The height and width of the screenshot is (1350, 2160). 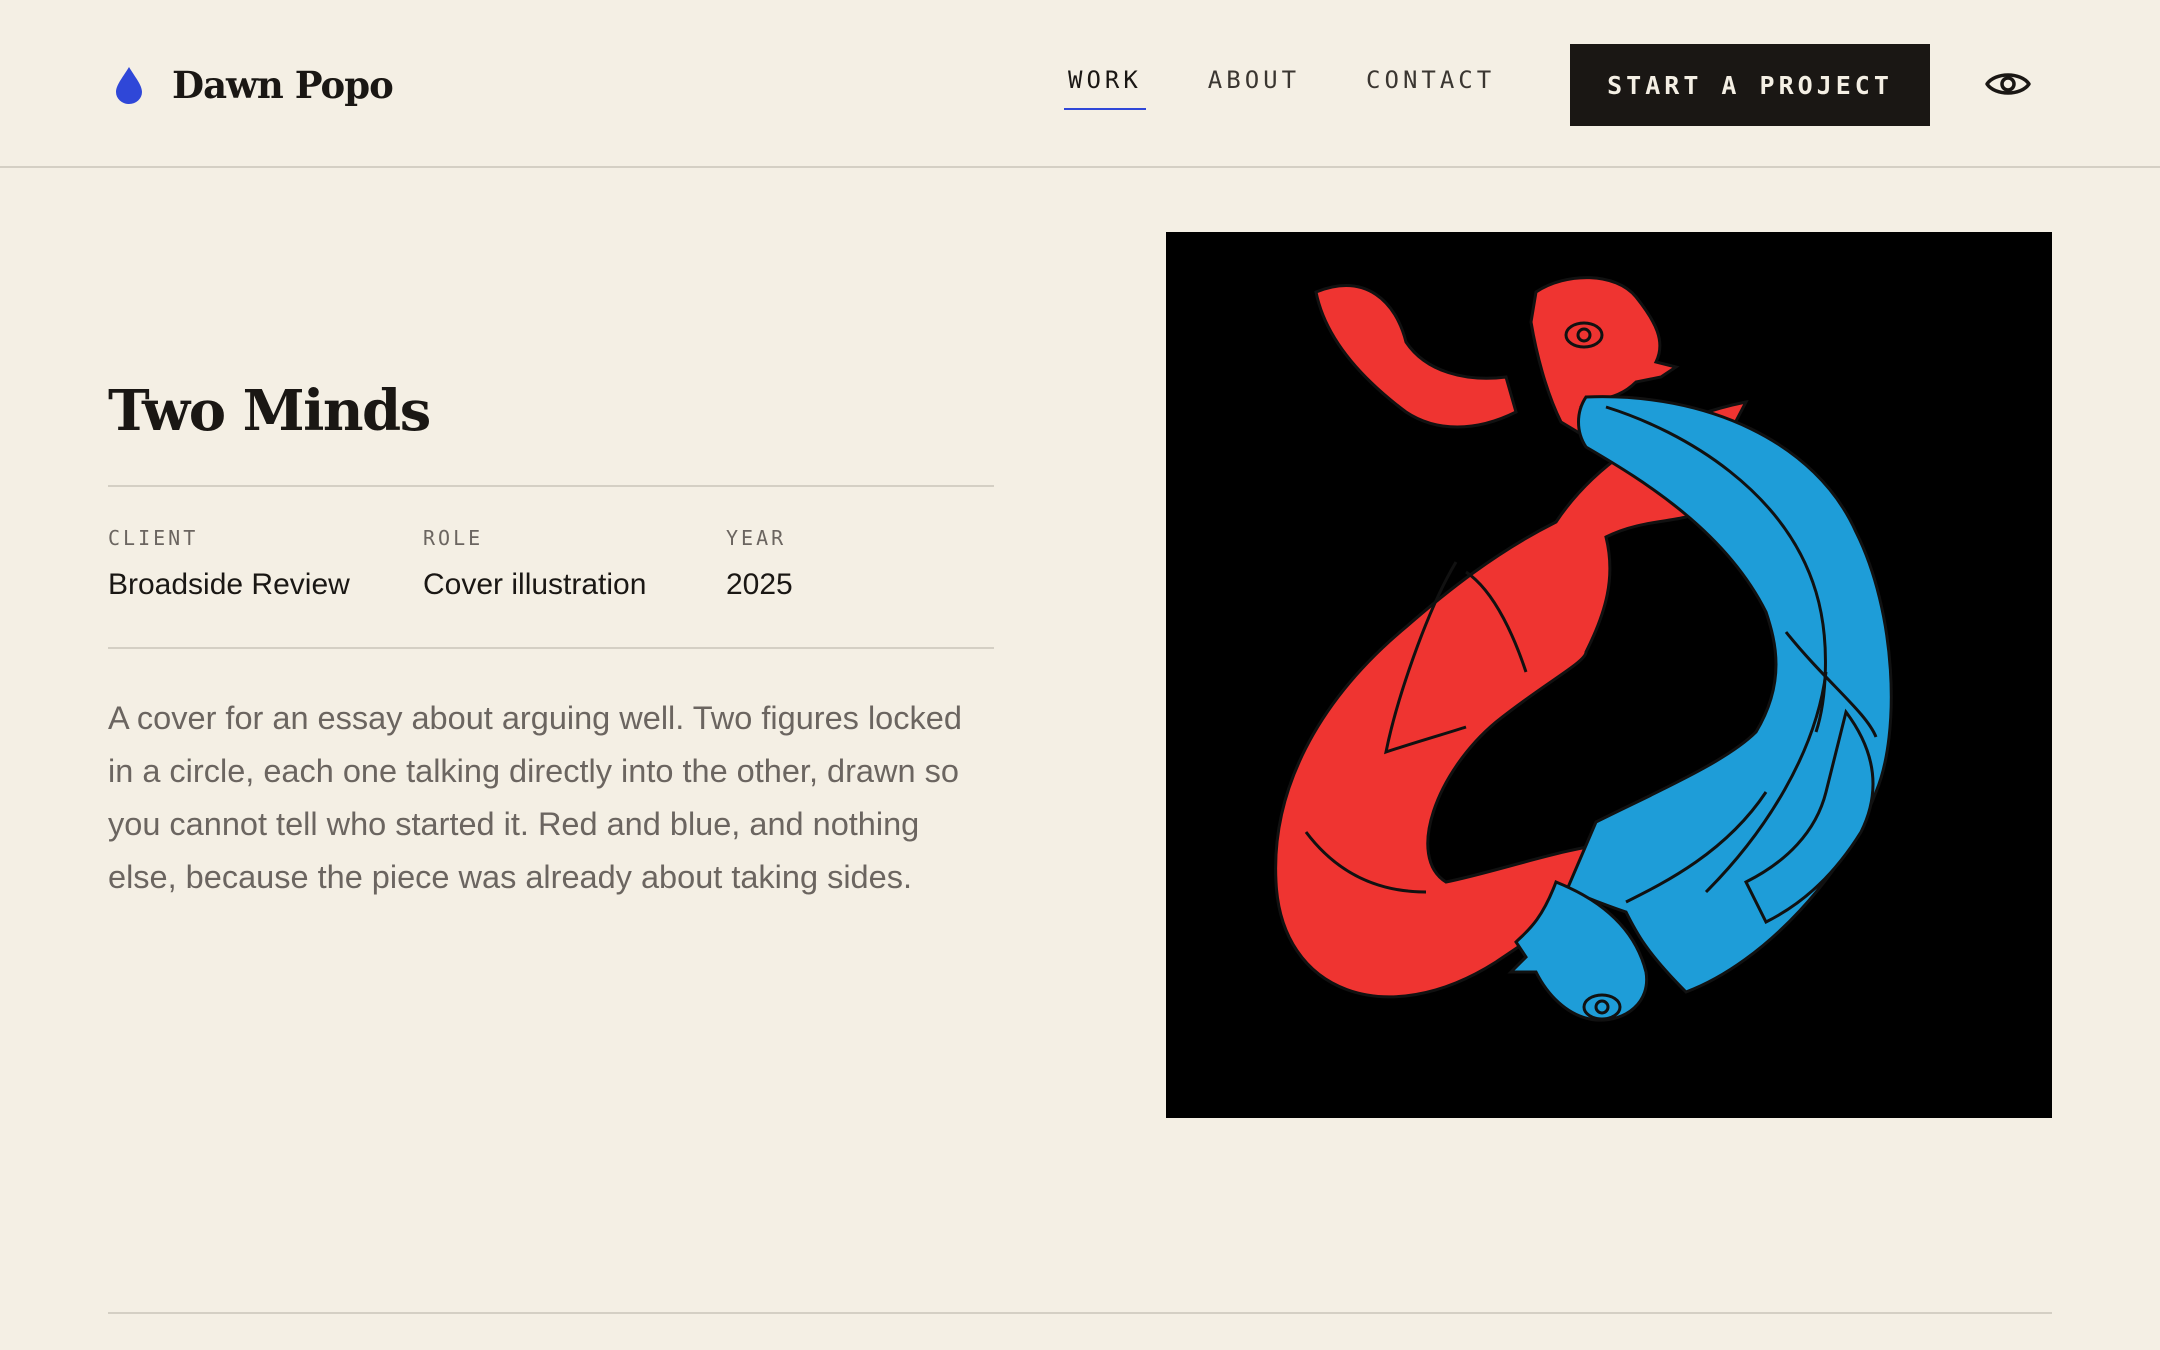 I want to click on brand-logo: Dawn Popo, so click(x=253, y=85).